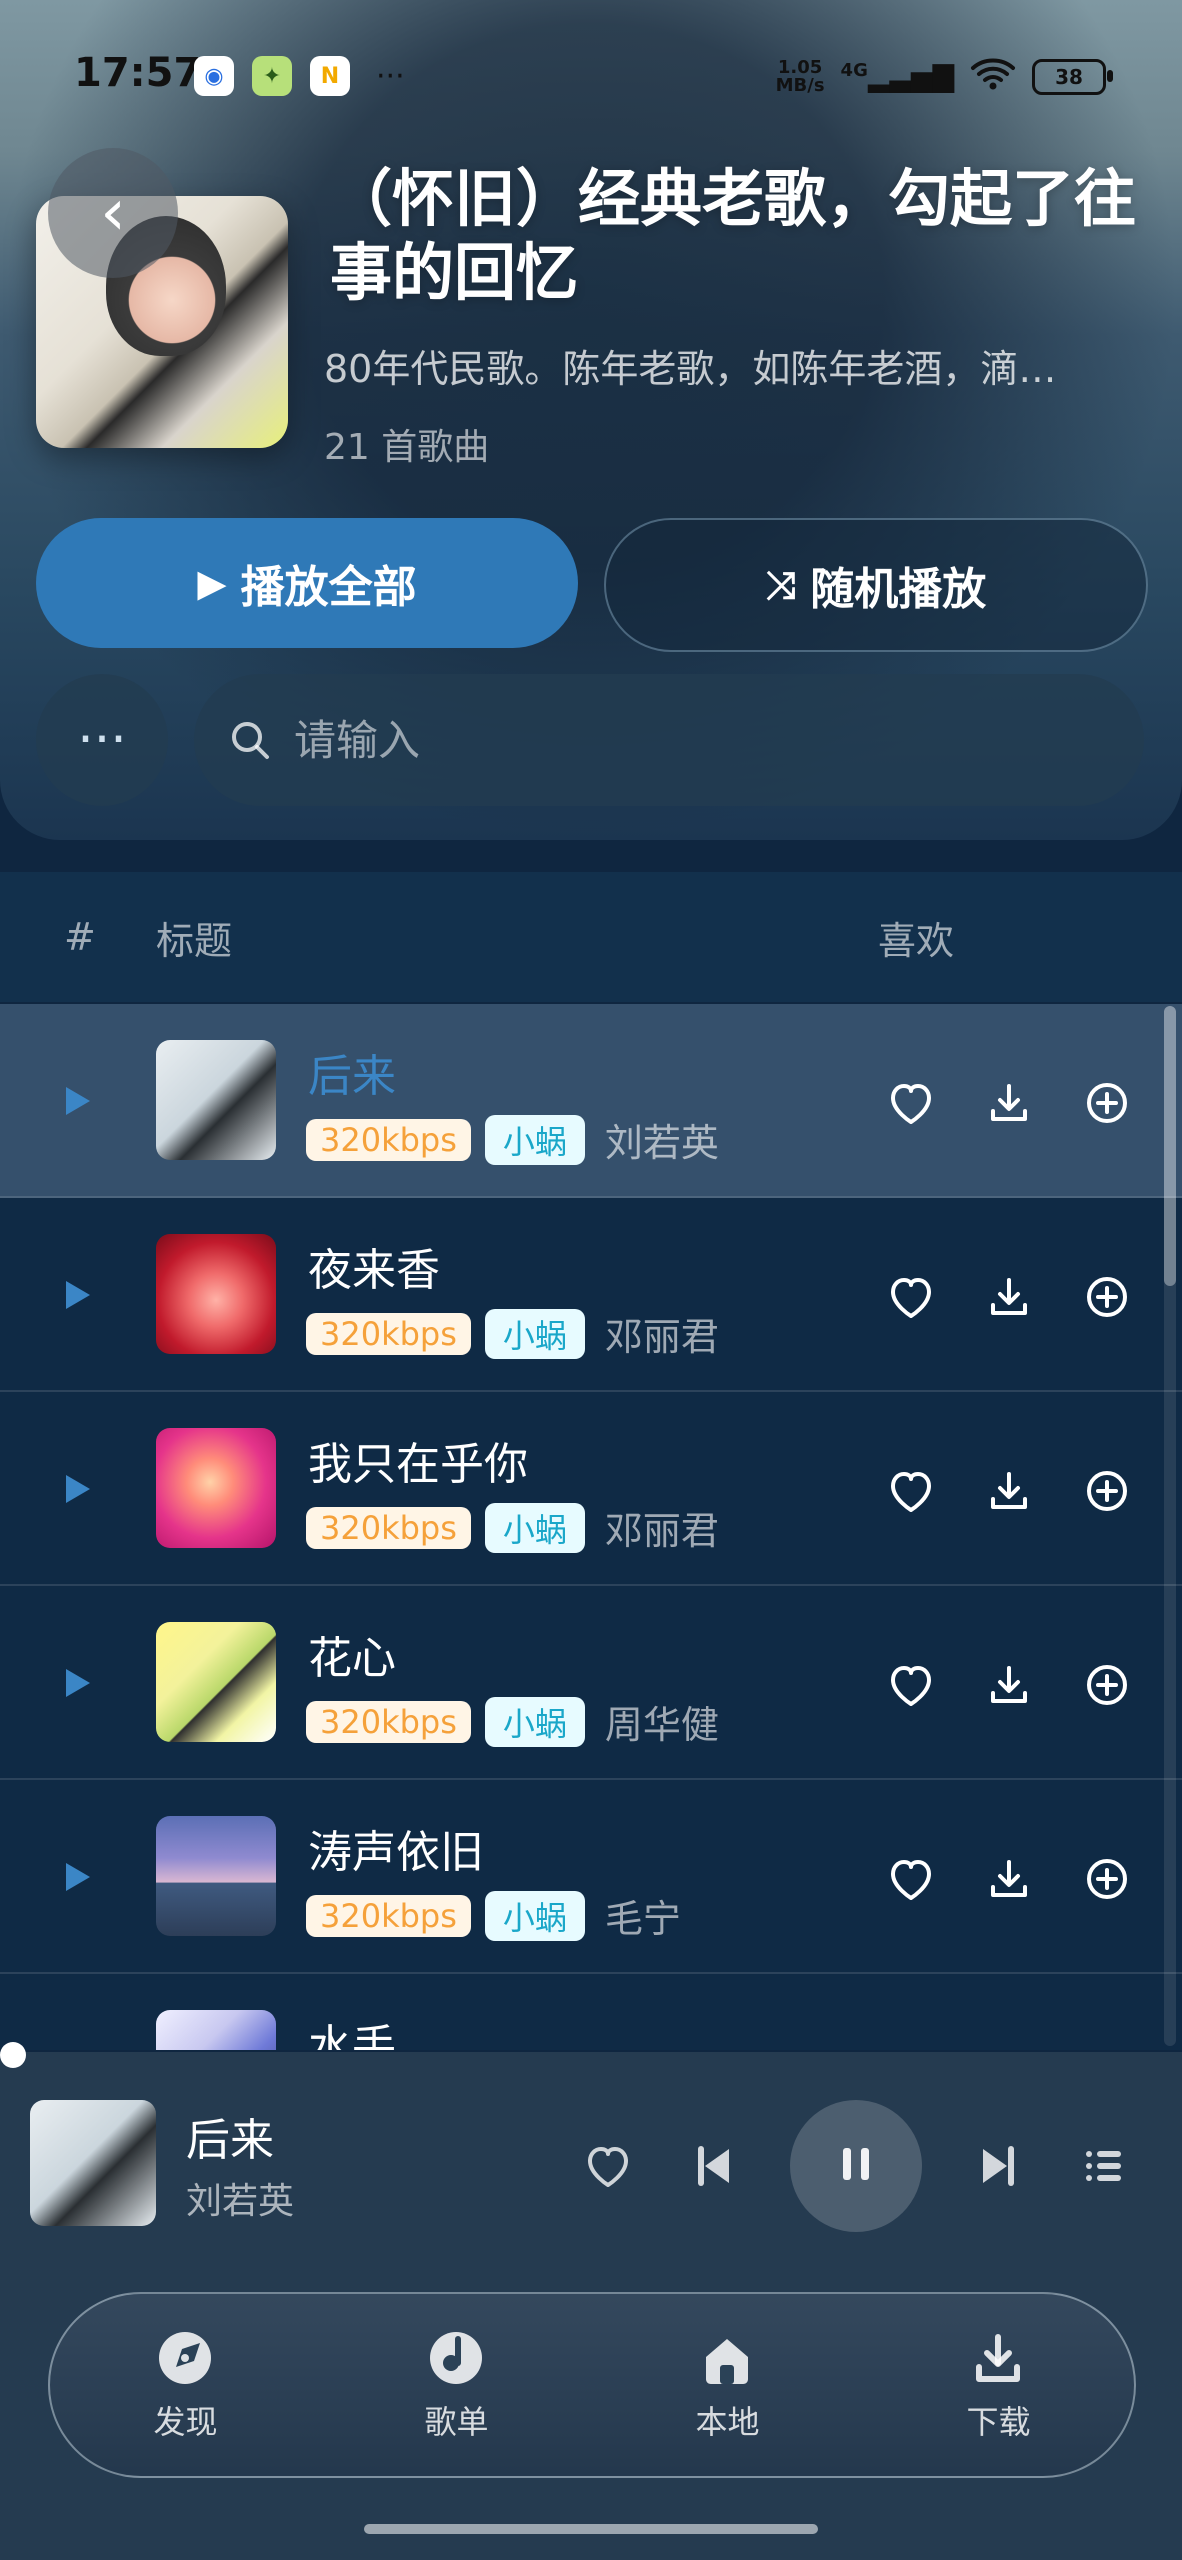 The width and height of the screenshot is (1182, 2560). I want to click on disc-icon, so click(456, 2358).